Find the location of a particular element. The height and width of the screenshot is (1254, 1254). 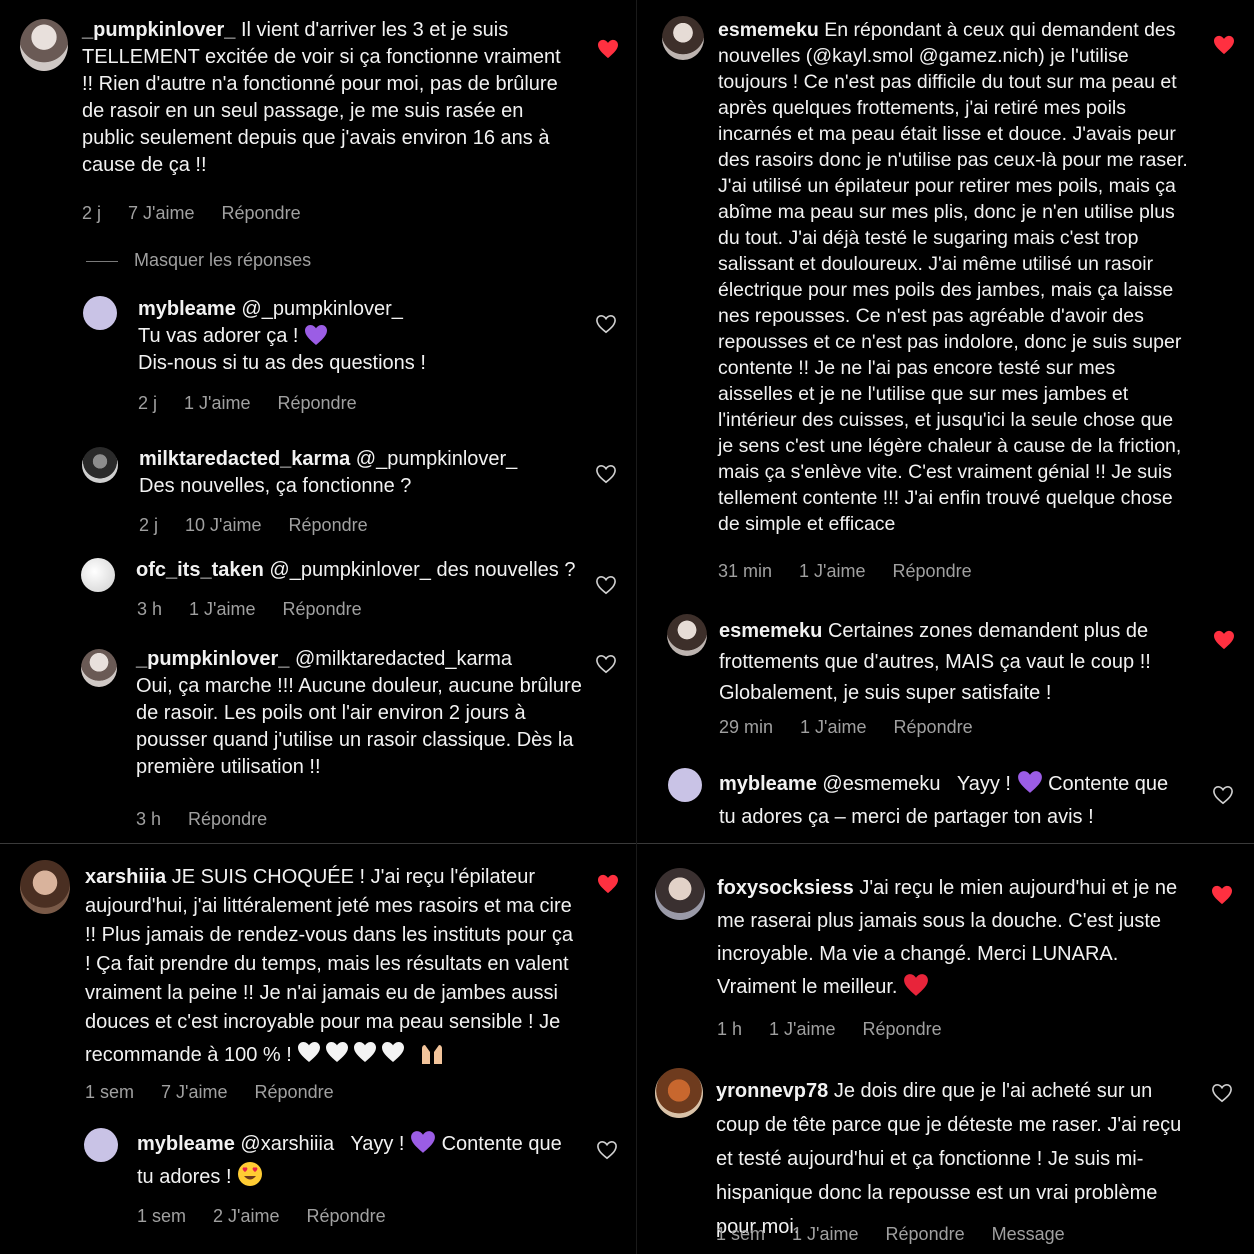

username: ofc_its_taken is located at coordinates (200, 570).